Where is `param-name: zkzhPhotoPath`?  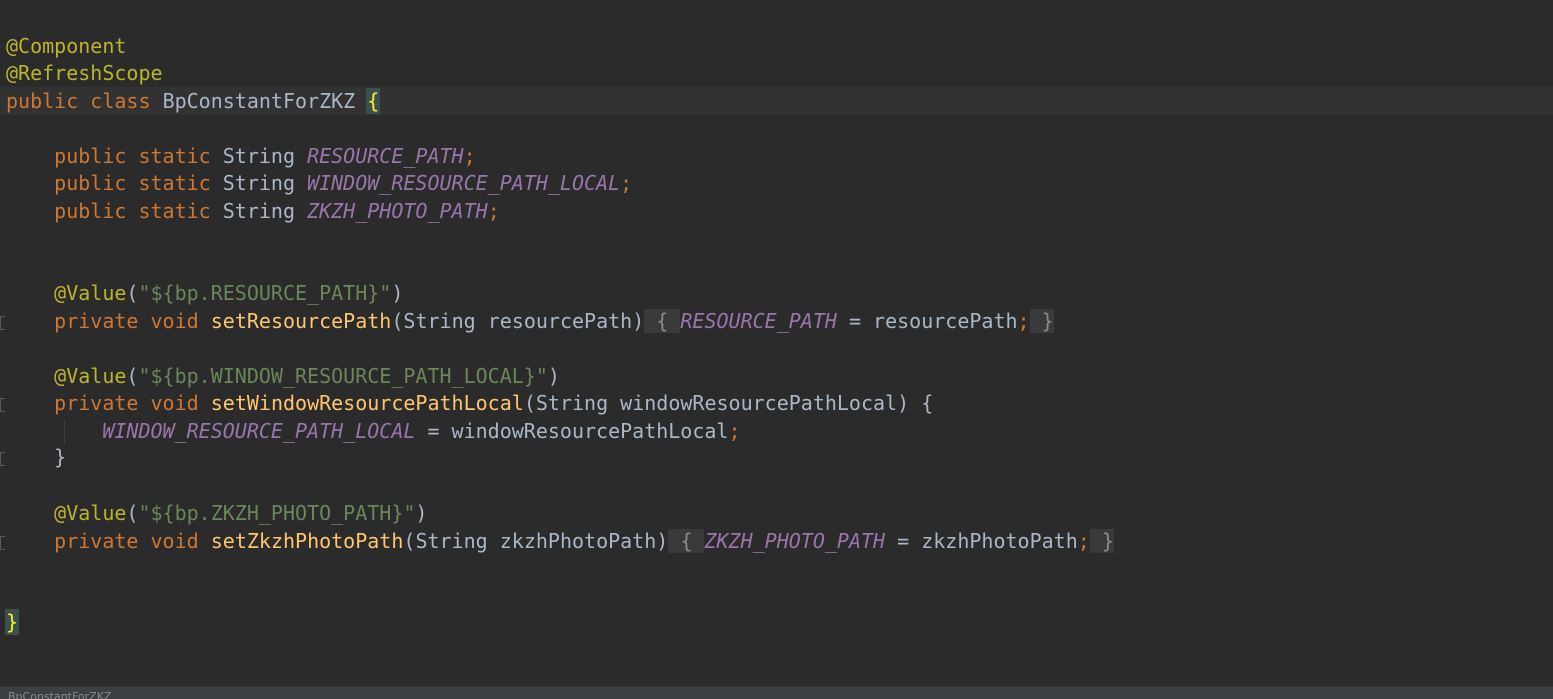
param-name: zkzhPhotoPath is located at coordinates (578, 541).